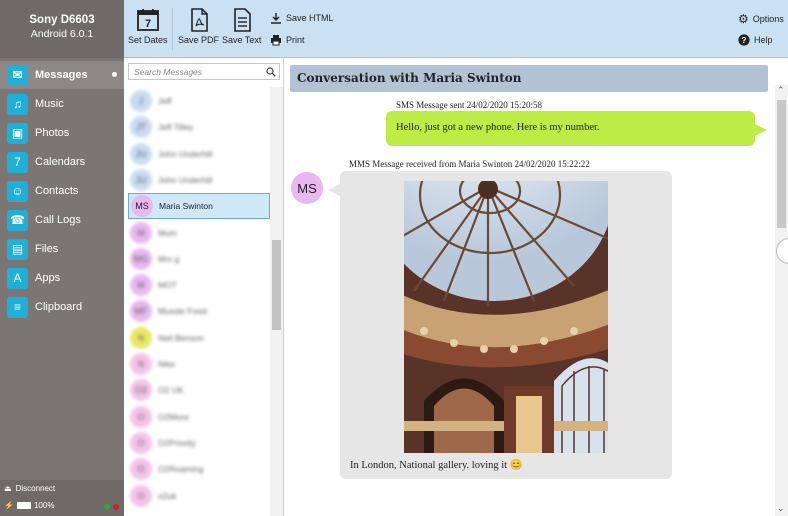 The width and height of the screenshot is (788, 516). I want to click on contact-scroll-thumb, so click(276, 285).